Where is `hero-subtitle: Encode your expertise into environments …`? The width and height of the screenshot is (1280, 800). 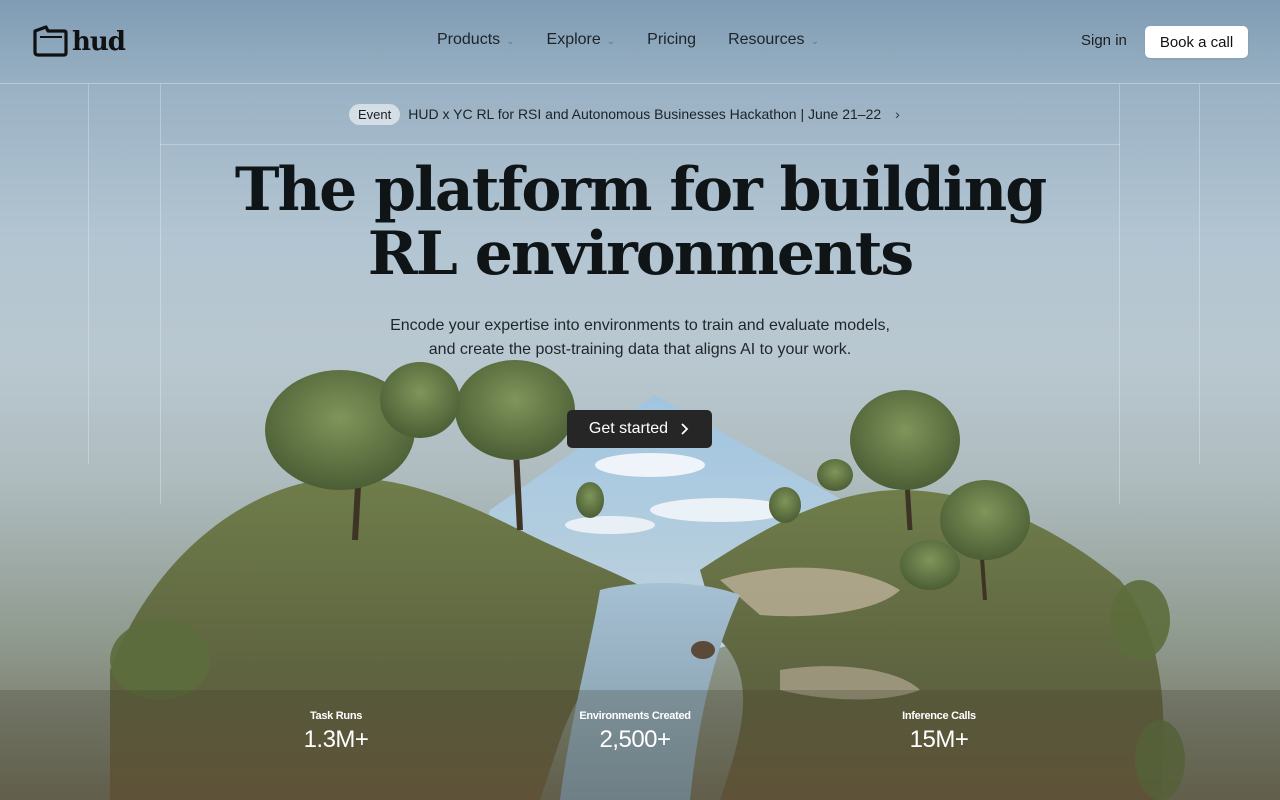 hero-subtitle: Encode your expertise into environments … is located at coordinates (640, 338).